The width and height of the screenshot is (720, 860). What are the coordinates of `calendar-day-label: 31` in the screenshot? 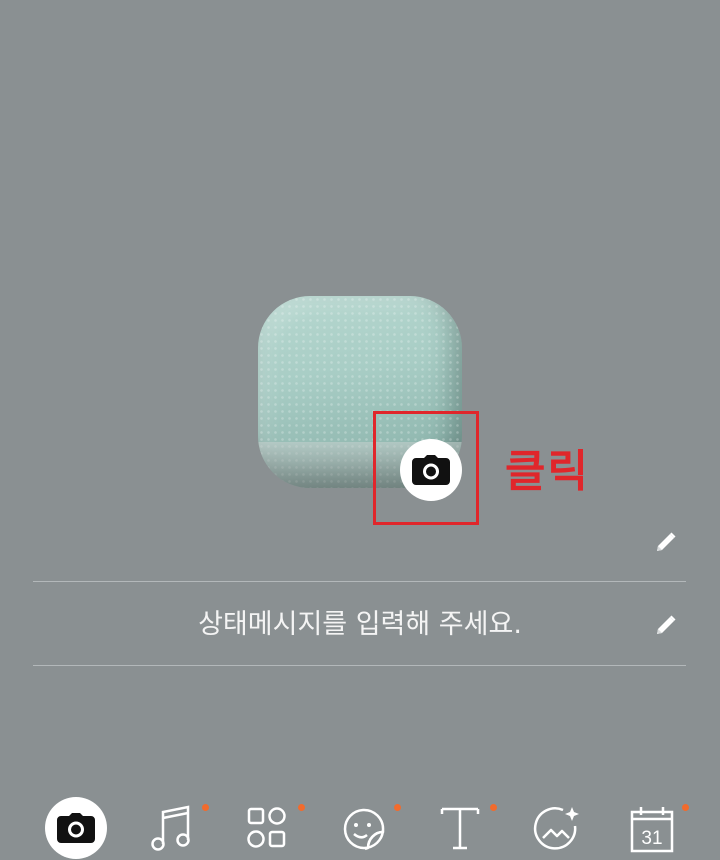 It's located at (651, 838).